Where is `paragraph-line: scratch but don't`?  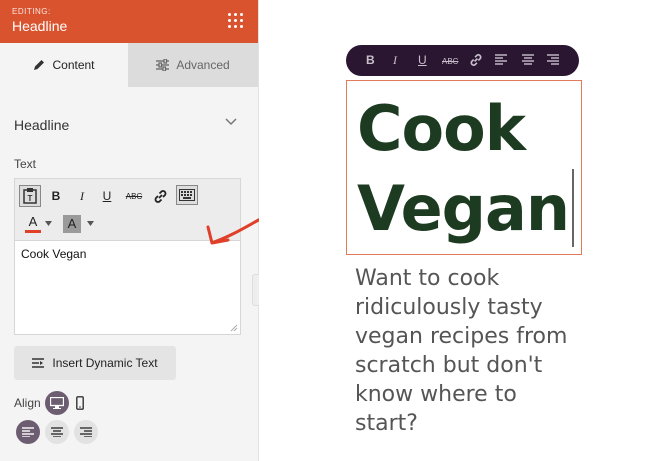
paragraph-line: scratch but don't is located at coordinates (449, 365).